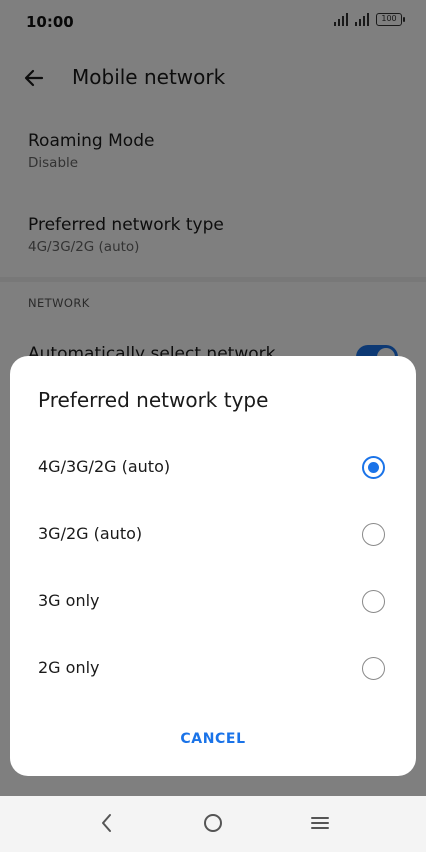 The height and width of the screenshot is (852, 426). What do you see at coordinates (153, 400) in the screenshot?
I see `dialog-title: Preferred network type` at bounding box center [153, 400].